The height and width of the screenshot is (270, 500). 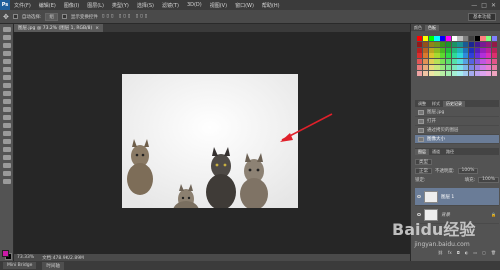 I want to click on menu-filter: 滤镜(T), so click(x=170, y=5).